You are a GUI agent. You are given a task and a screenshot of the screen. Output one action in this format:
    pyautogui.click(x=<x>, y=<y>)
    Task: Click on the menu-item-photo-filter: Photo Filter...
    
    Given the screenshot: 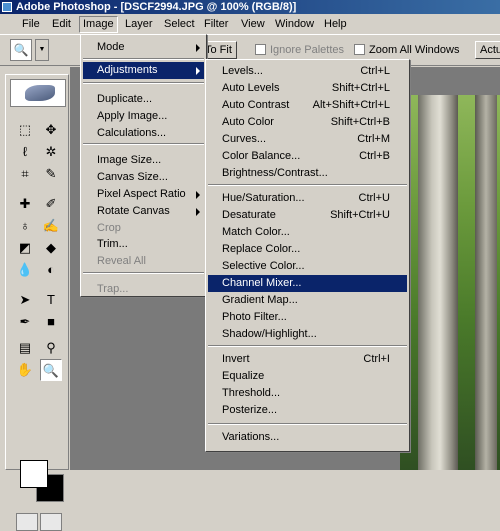 What is the action you would take?
    pyautogui.click(x=307, y=317)
    